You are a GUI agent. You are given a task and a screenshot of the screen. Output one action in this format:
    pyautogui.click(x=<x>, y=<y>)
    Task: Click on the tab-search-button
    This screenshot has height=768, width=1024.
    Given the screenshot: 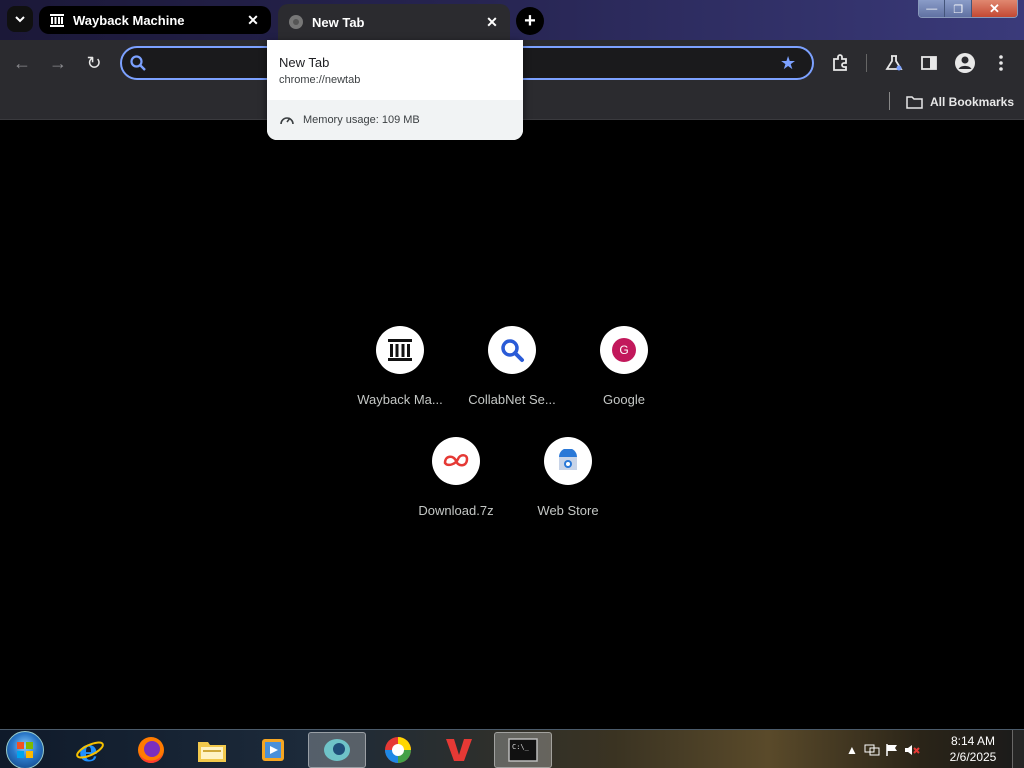 What is the action you would take?
    pyautogui.click(x=20, y=19)
    